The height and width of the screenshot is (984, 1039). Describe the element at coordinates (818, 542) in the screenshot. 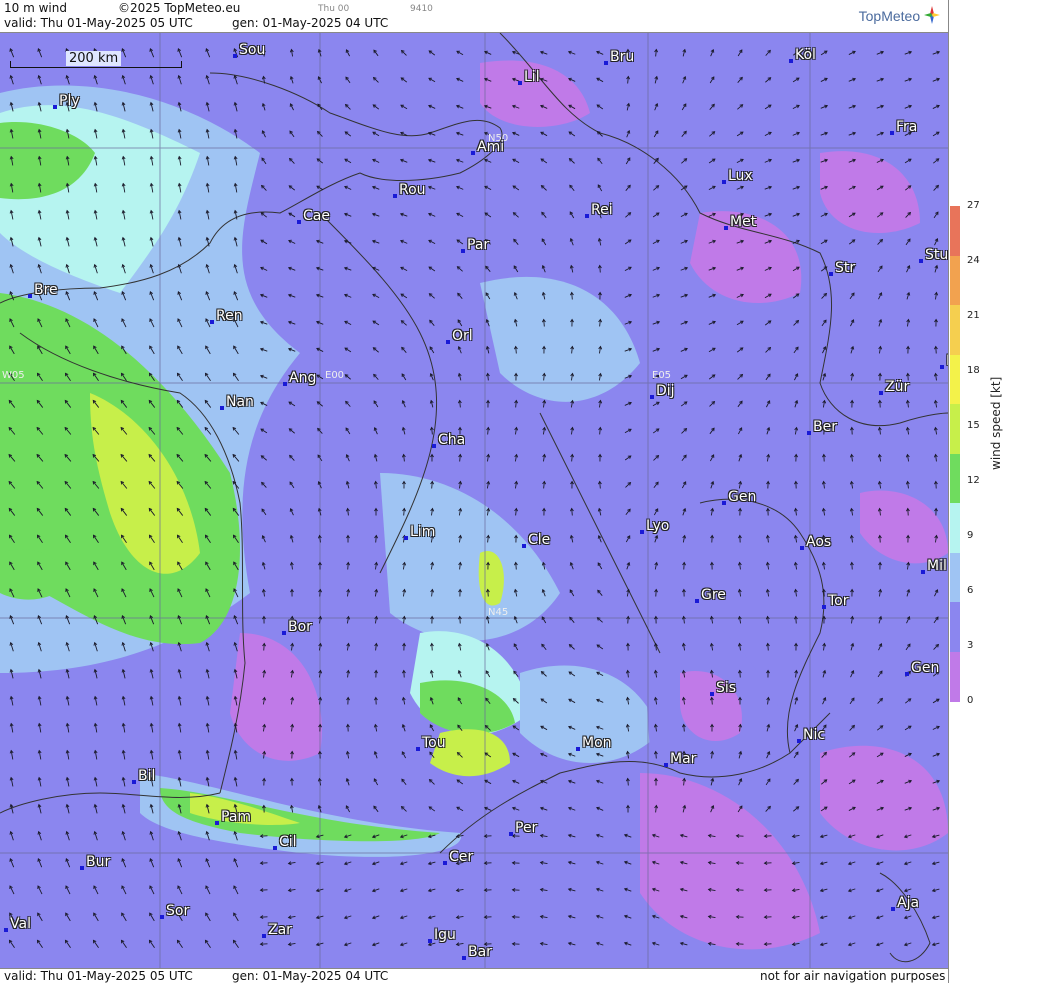

I see `city-label: Aos` at that location.